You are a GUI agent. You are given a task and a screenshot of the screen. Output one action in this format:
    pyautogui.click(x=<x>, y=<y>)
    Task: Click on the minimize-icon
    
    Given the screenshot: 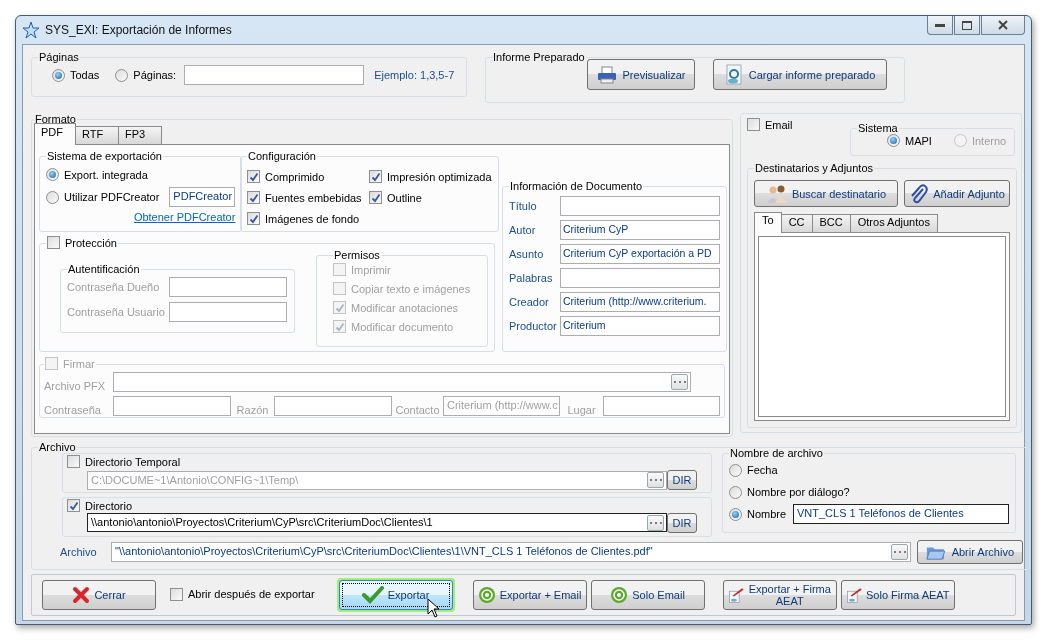 What is the action you would take?
    pyautogui.click(x=940, y=25)
    